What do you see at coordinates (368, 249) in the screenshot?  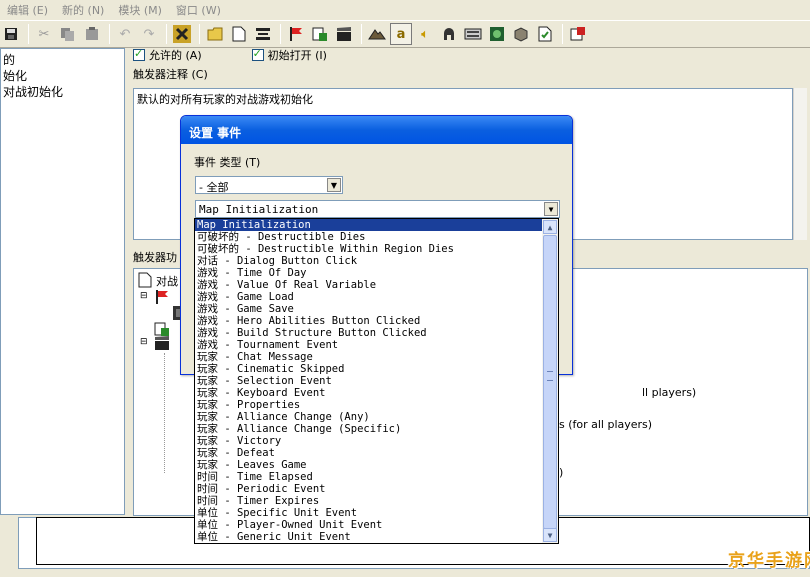 I see `event-list-item: 可破坏的 - Destructible Within Region Dies` at bounding box center [368, 249].